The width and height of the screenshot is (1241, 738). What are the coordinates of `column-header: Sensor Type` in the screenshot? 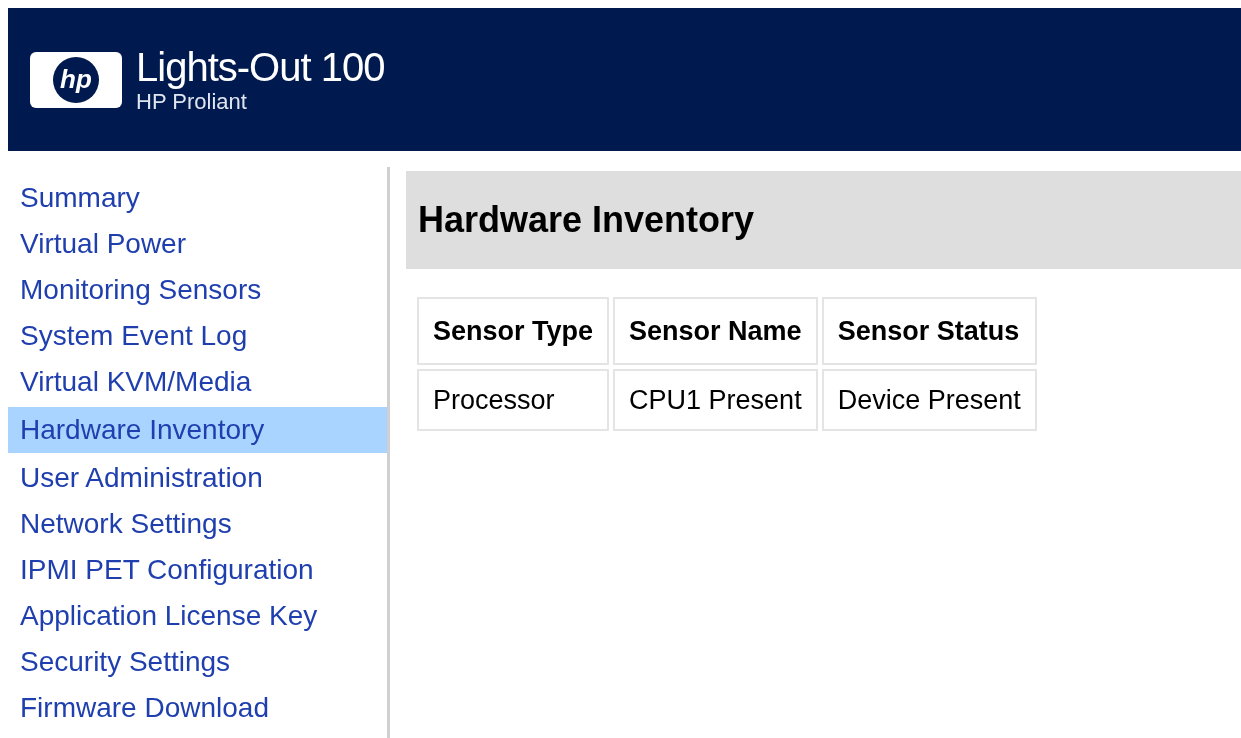 It's located at (513, 331).